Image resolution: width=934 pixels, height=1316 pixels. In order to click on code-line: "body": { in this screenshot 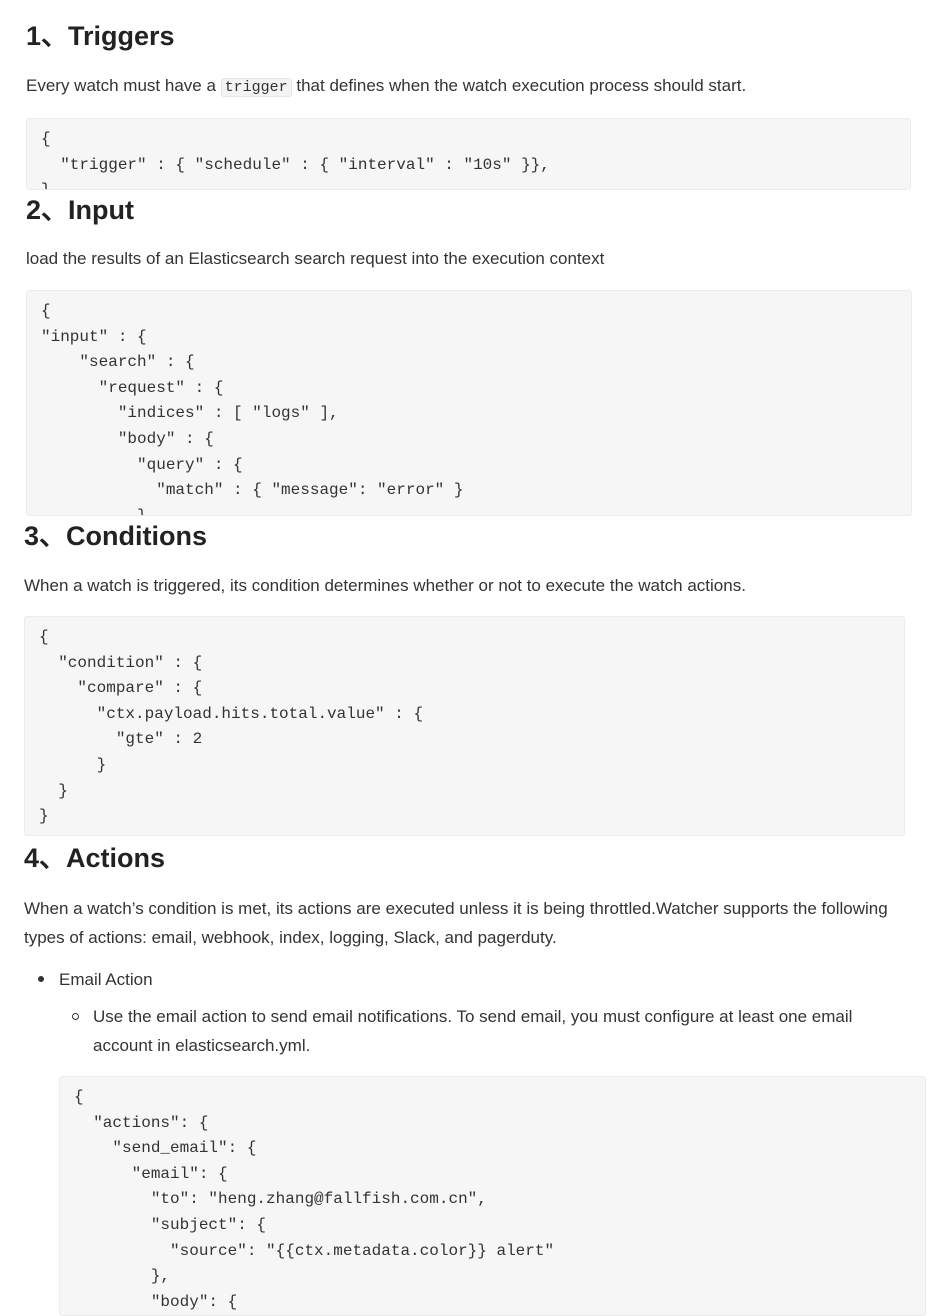, I will do `click(156, 1301)`.